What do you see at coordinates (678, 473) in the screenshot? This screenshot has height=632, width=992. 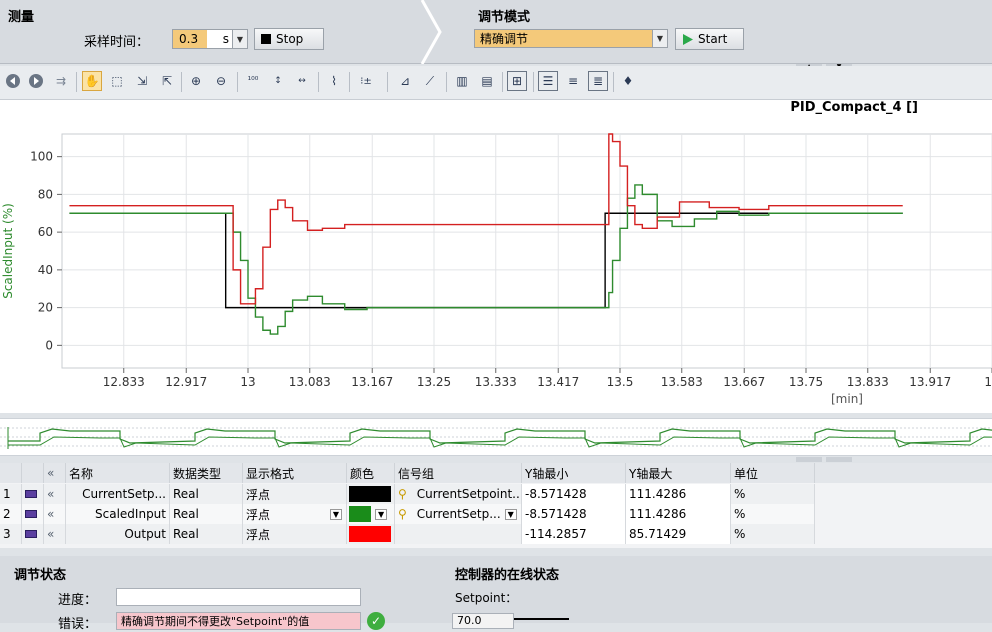 I see `header-ymax: Y轴最大` at bounding box center [678, 473].